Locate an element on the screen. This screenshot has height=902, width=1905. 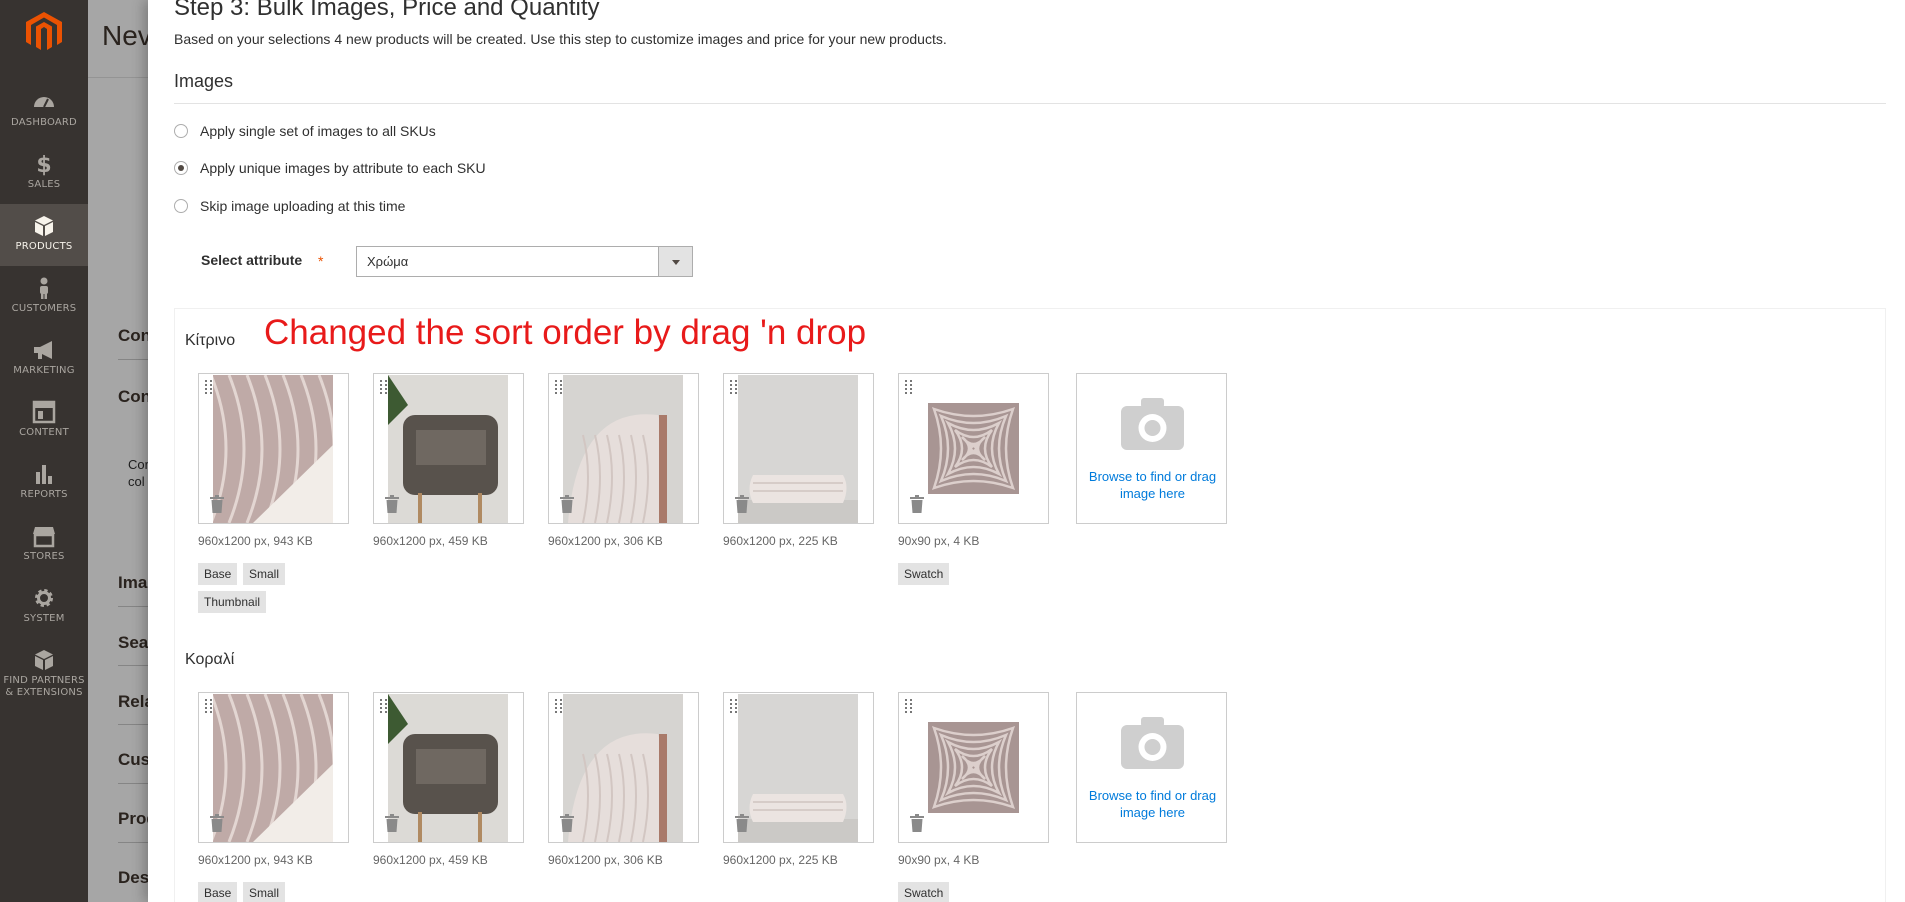
chevron-down-icon is located at coordinates (675, 261).